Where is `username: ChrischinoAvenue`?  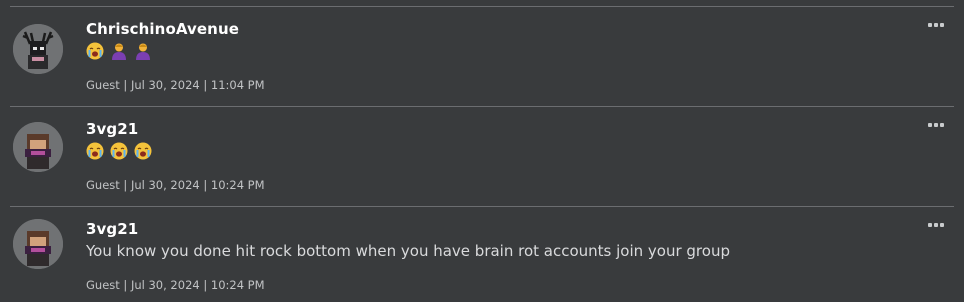 username: ChrischinoAvenue is located at coordinates (162, 29).